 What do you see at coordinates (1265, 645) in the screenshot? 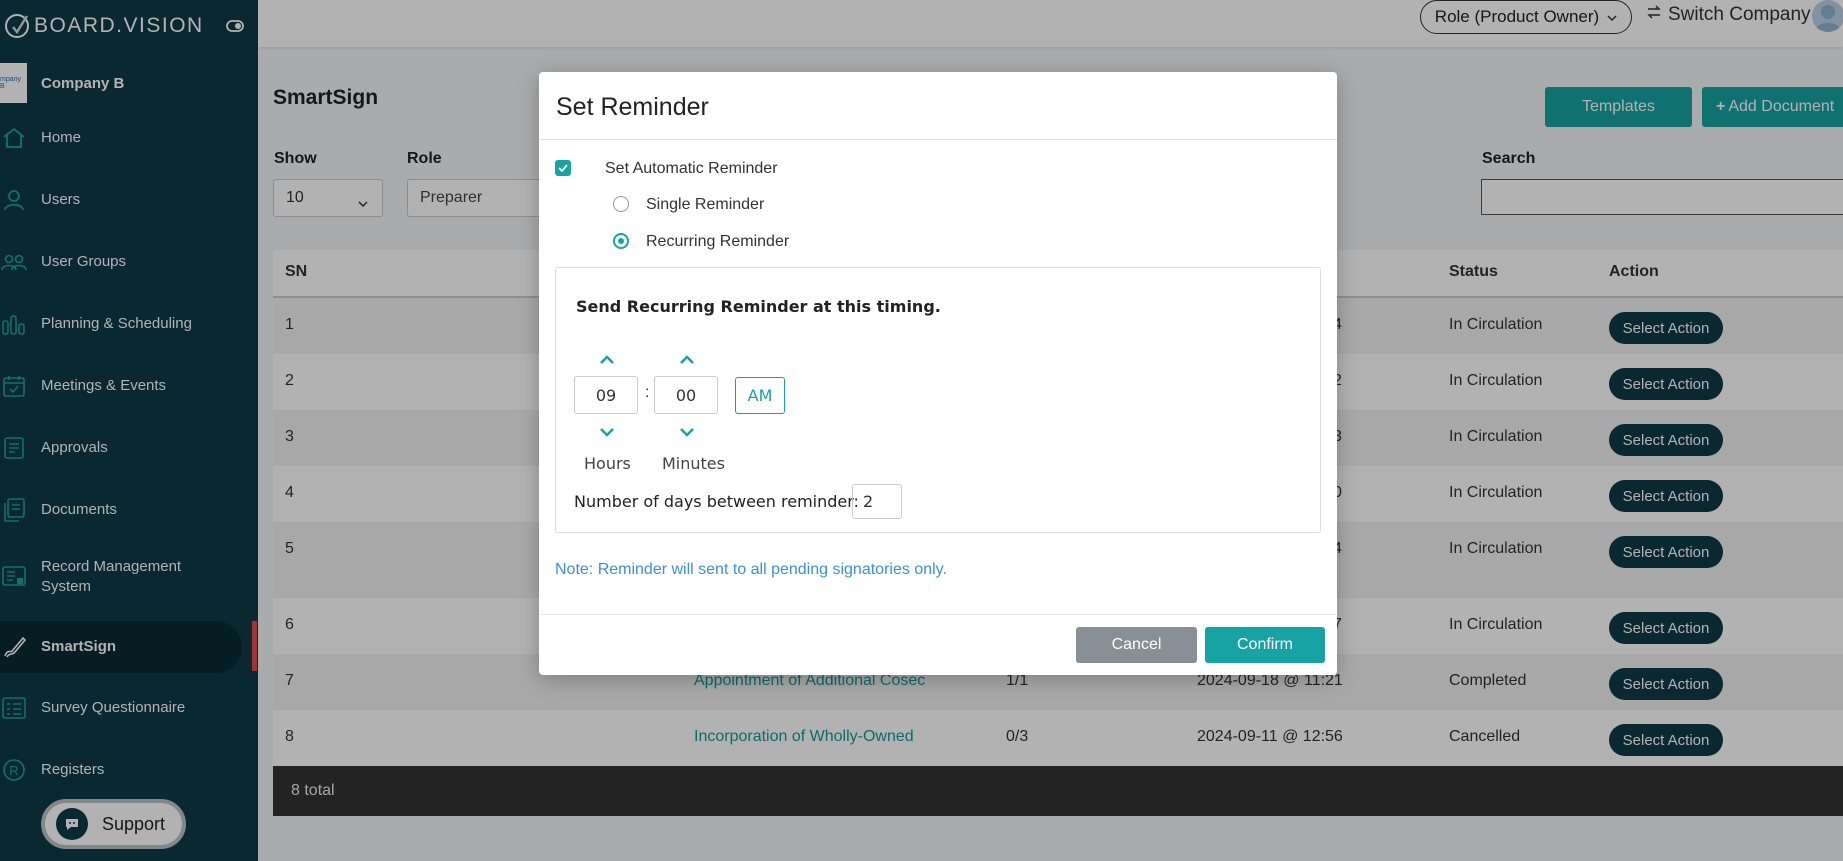
I see `confirm-button: Confirm` at bounding box center [1265, 645].